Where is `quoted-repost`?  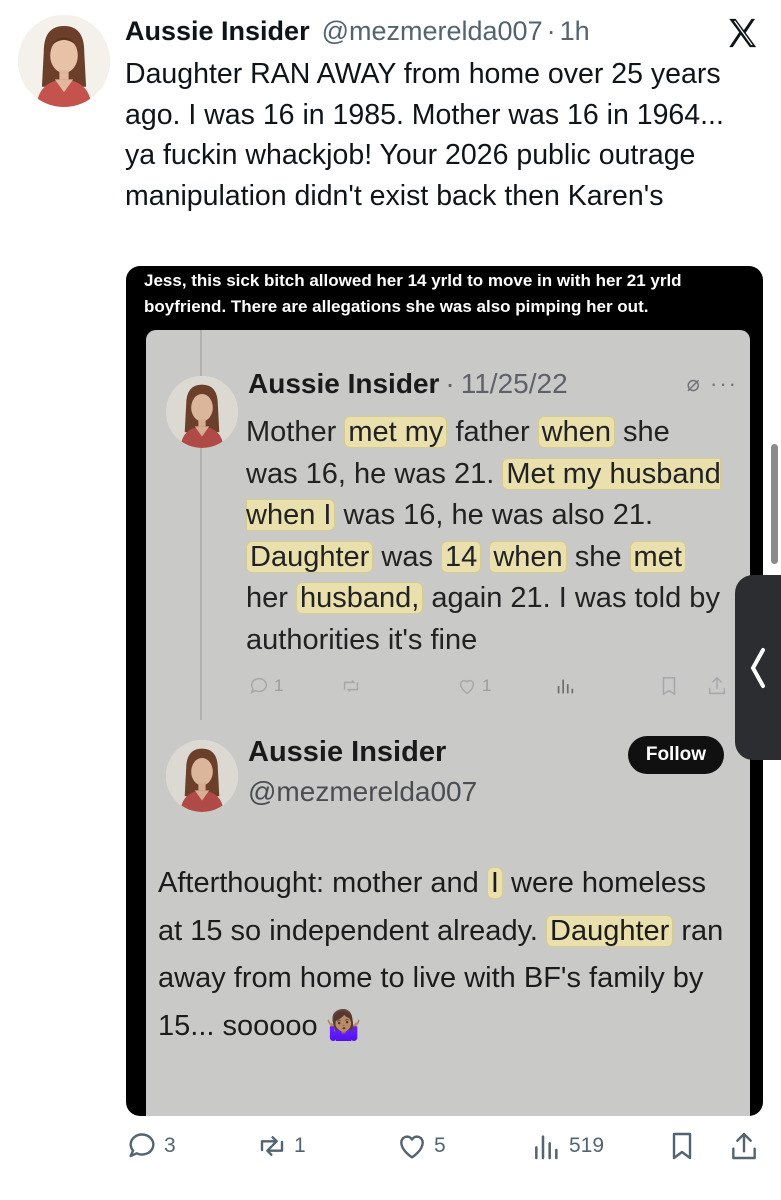 quoted-repost is located at coordinates (351, 686).